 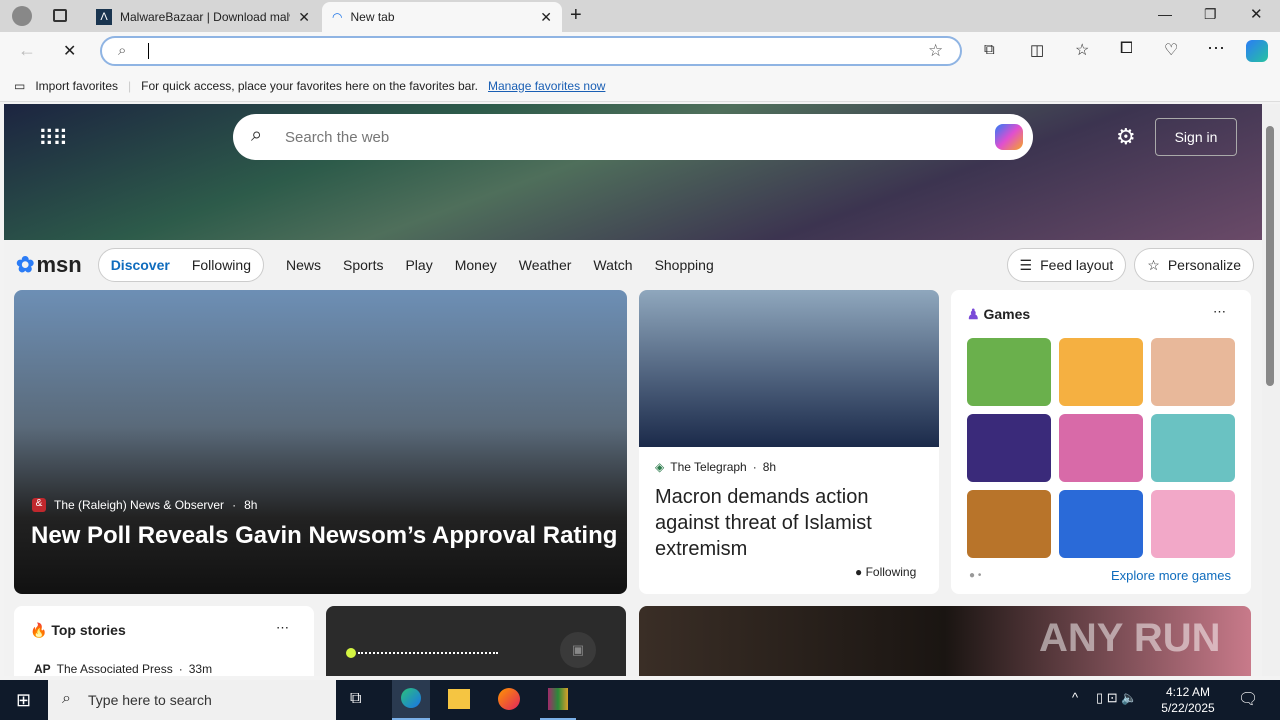 What do you see at coordinates (975, 575) in the screenshot?
I see `carousel-dots: ● •` at bounding box center [975, 575].